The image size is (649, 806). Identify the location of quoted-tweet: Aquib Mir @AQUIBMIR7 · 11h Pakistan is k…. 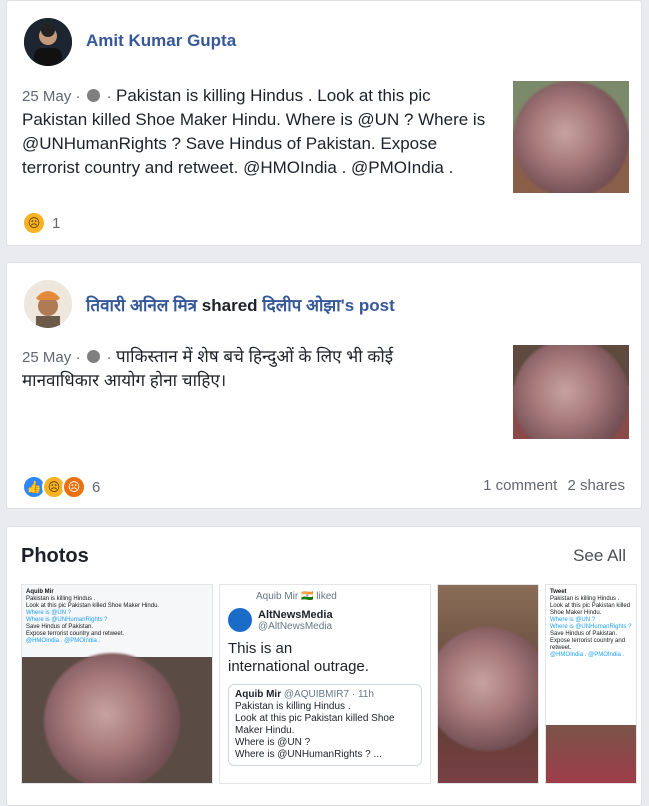
(325, 725).